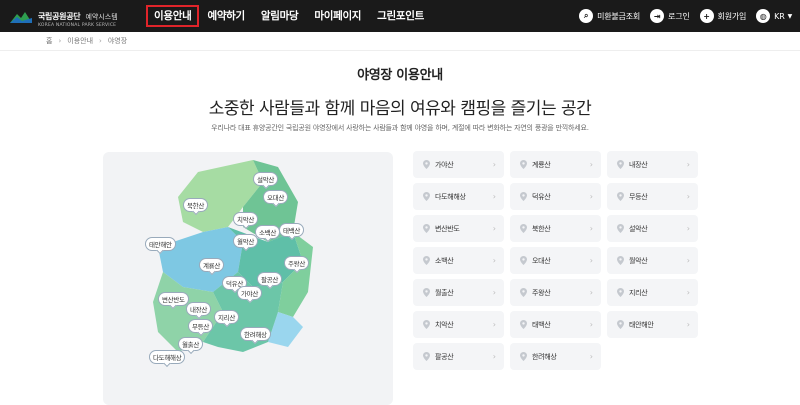 This screenshot has height=405, width=800. What do you see at coordinates (337, 16) in the screenshot?
I see `nav-item-mypage: 마이페이지` at bounding box center [337, 16].